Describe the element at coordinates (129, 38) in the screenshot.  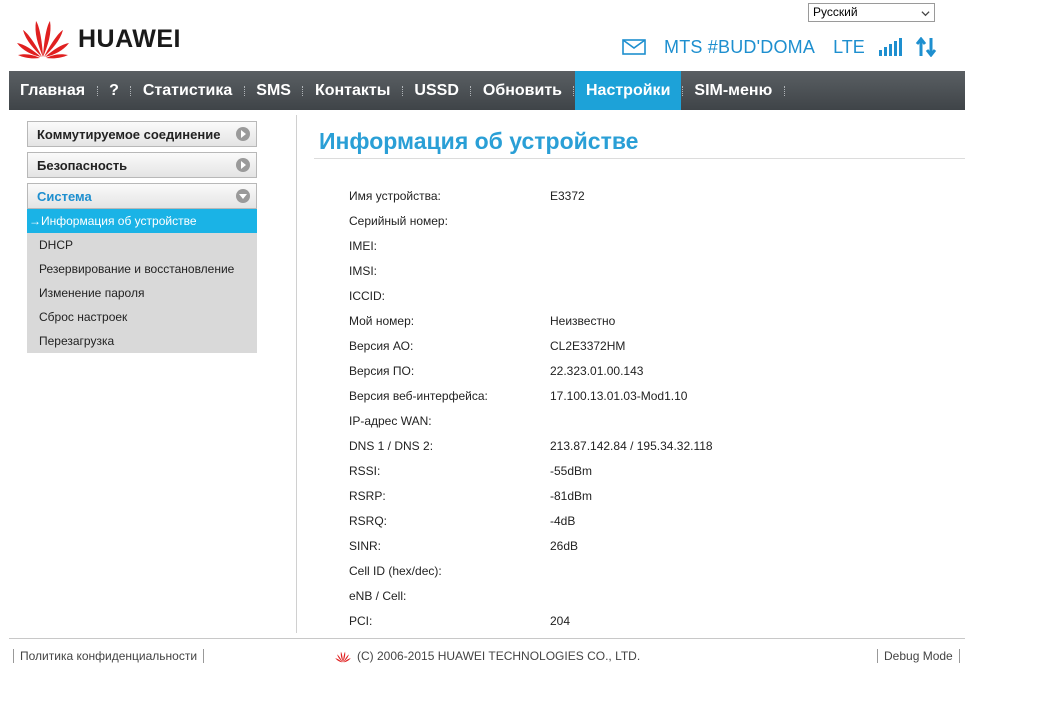
I see `brand-name: HUAWEI` at that location.